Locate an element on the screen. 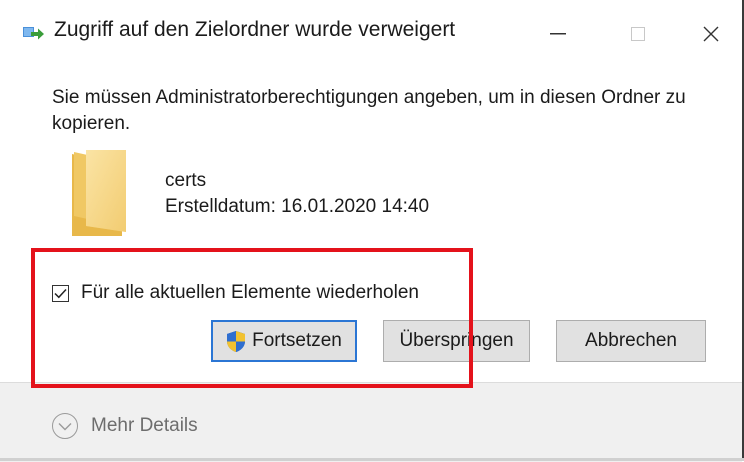 Image resolution: width=744 pixels, height=462 pixels. repeat-checkbox-label: Für alle aktuellen Elemente wiederholen is located at coordinates (250, 293).